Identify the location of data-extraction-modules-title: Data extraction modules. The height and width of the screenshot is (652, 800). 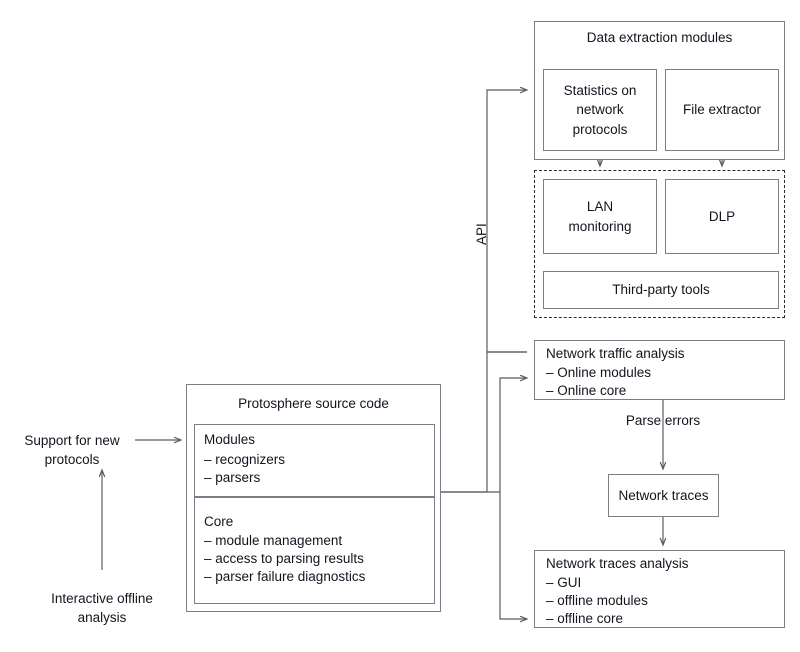
(659, 37).